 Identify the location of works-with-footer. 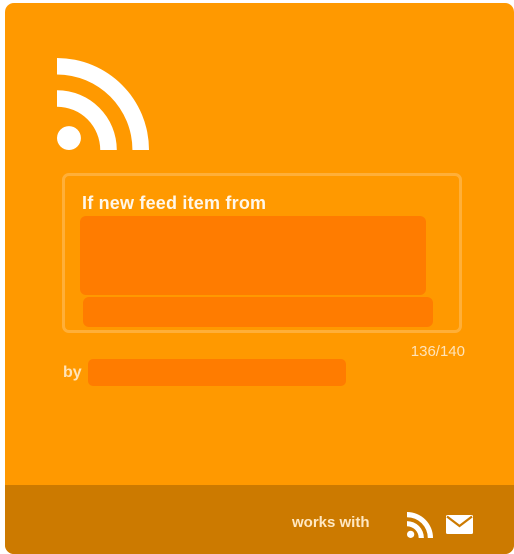
(259, 519).